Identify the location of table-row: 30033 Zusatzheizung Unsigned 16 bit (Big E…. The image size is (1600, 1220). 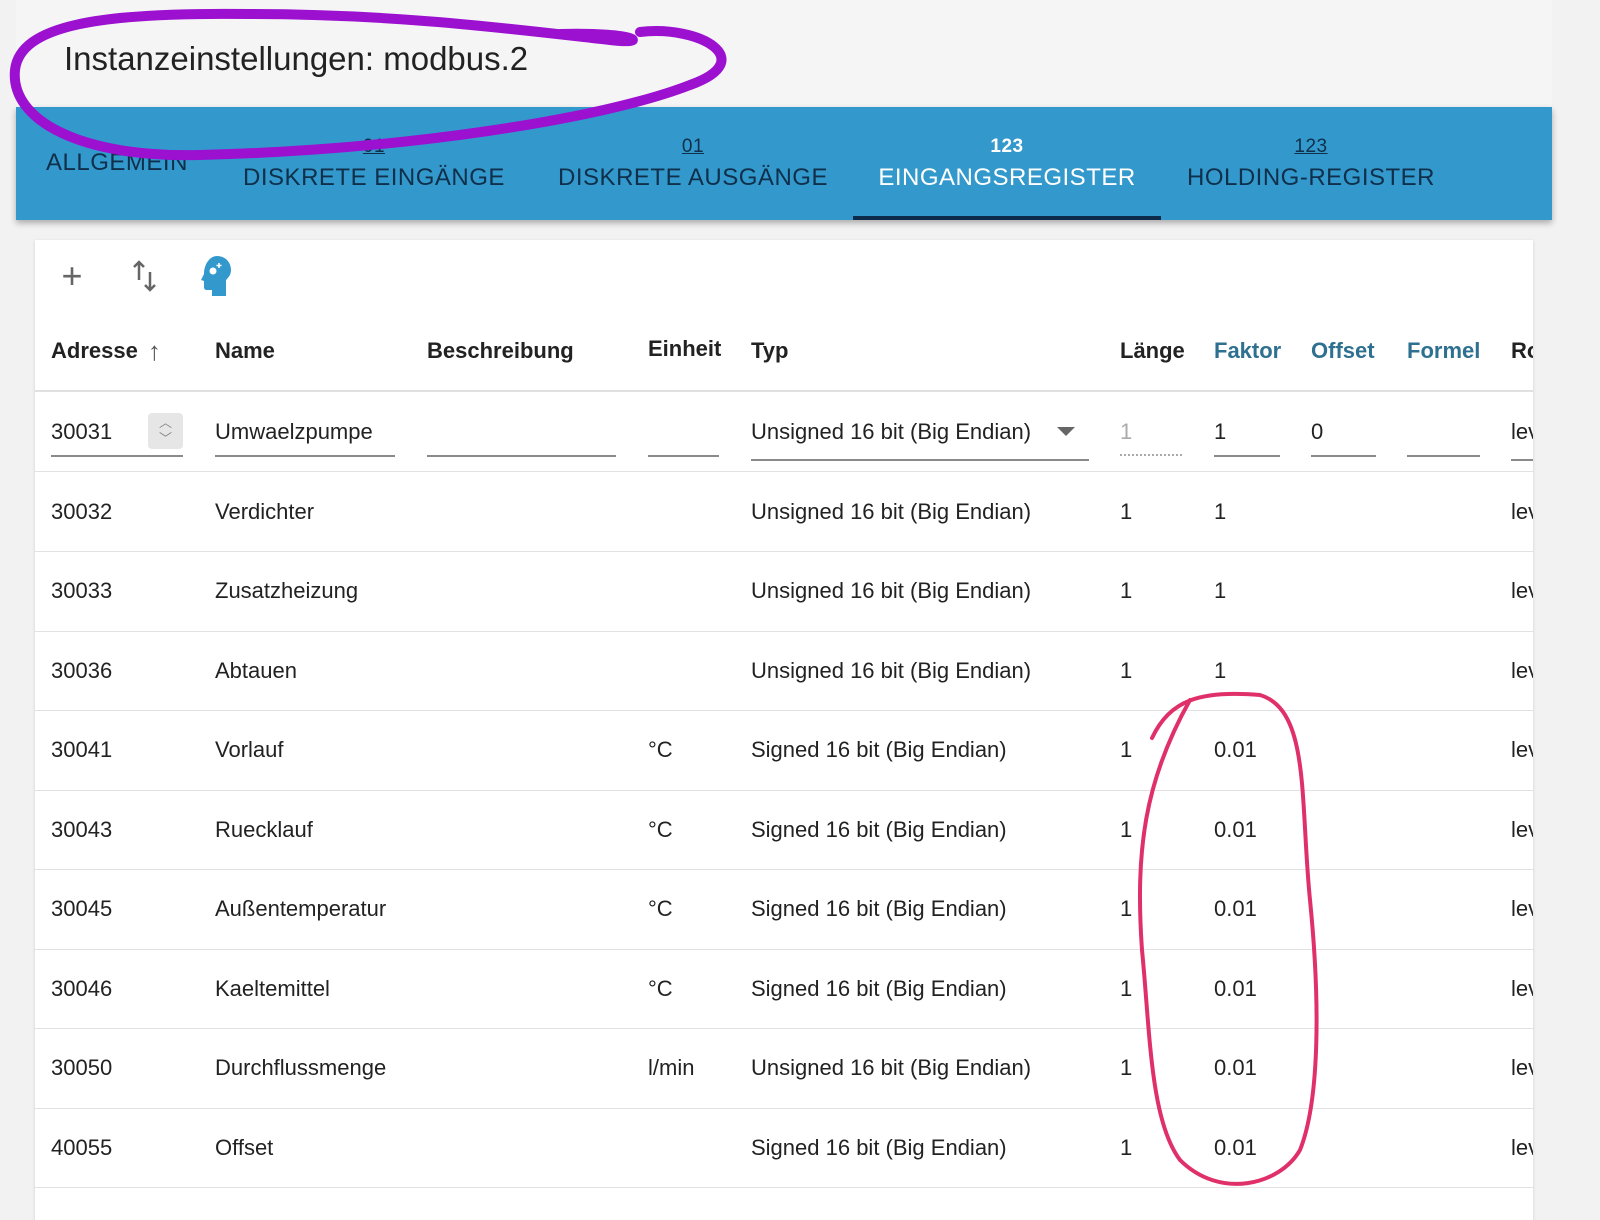
(784, 592).